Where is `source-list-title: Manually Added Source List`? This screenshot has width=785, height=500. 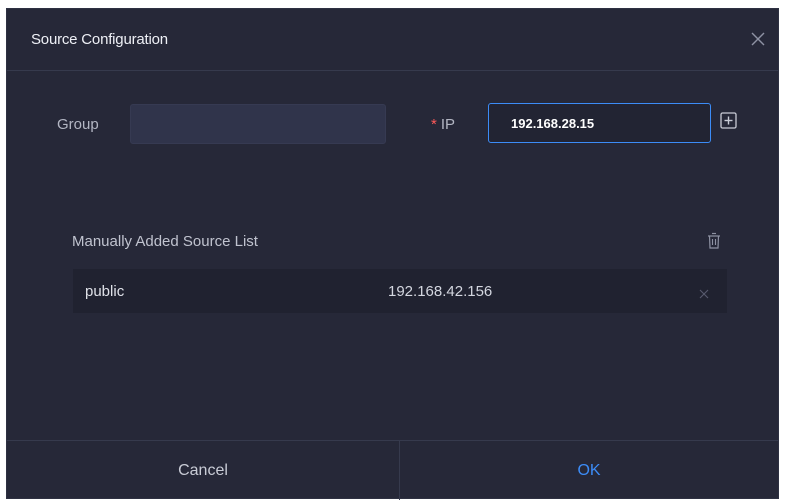
source-list-title: Manually Added Source List is located at coordinates (165, 241).